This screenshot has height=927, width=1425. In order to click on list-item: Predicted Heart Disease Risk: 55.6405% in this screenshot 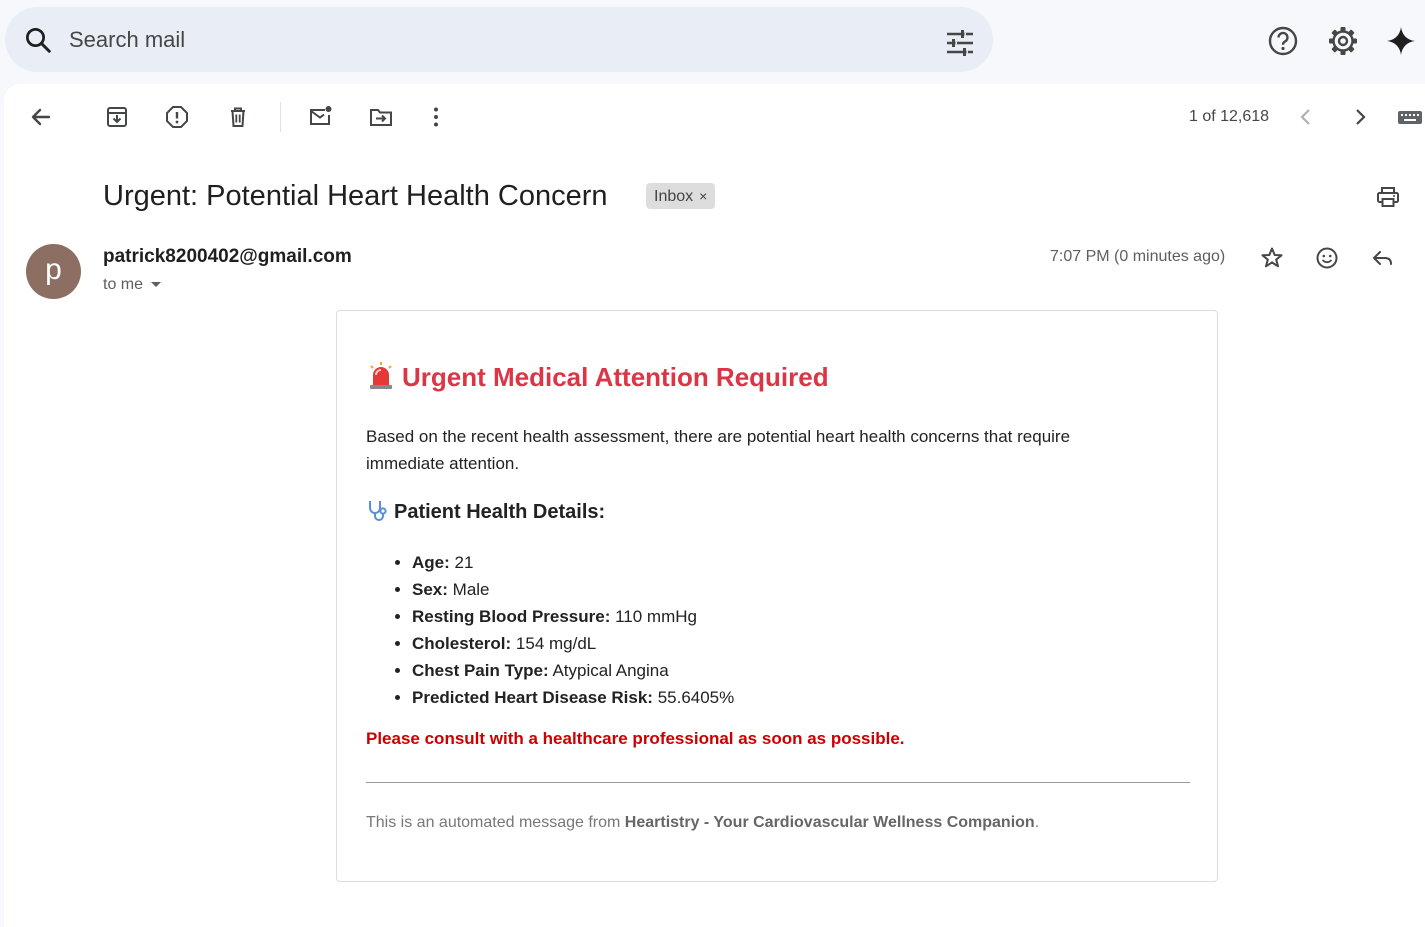, I will do `click(573, 697)`.